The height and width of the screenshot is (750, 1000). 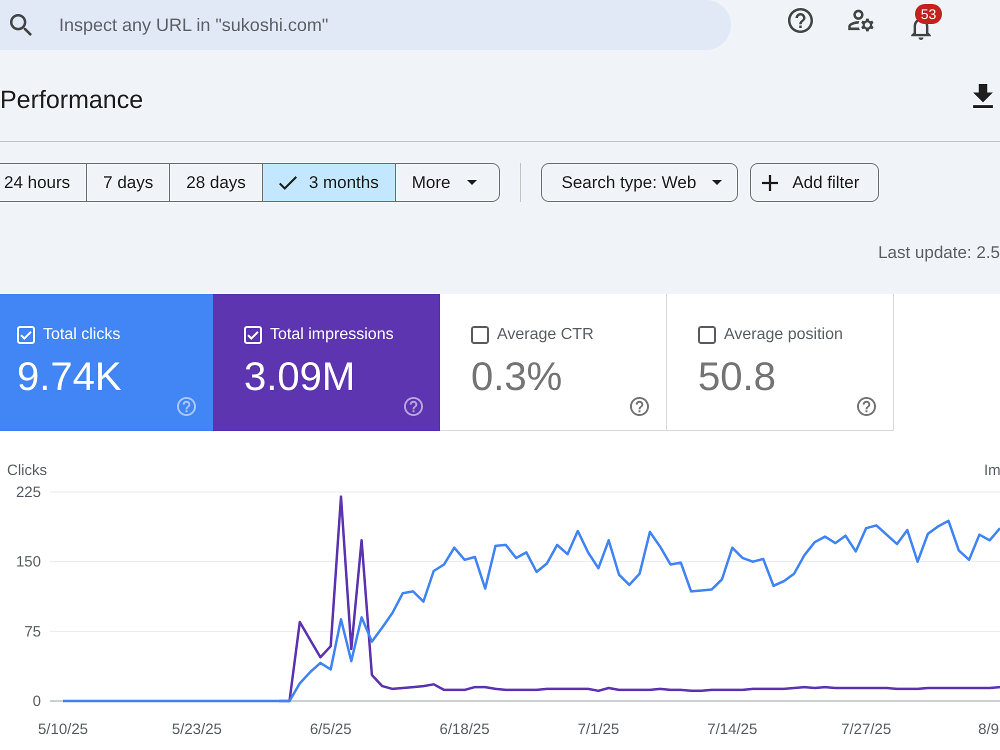 I want to click on metric-card: Average CTR 0.3%, so click(x=553, y=362).